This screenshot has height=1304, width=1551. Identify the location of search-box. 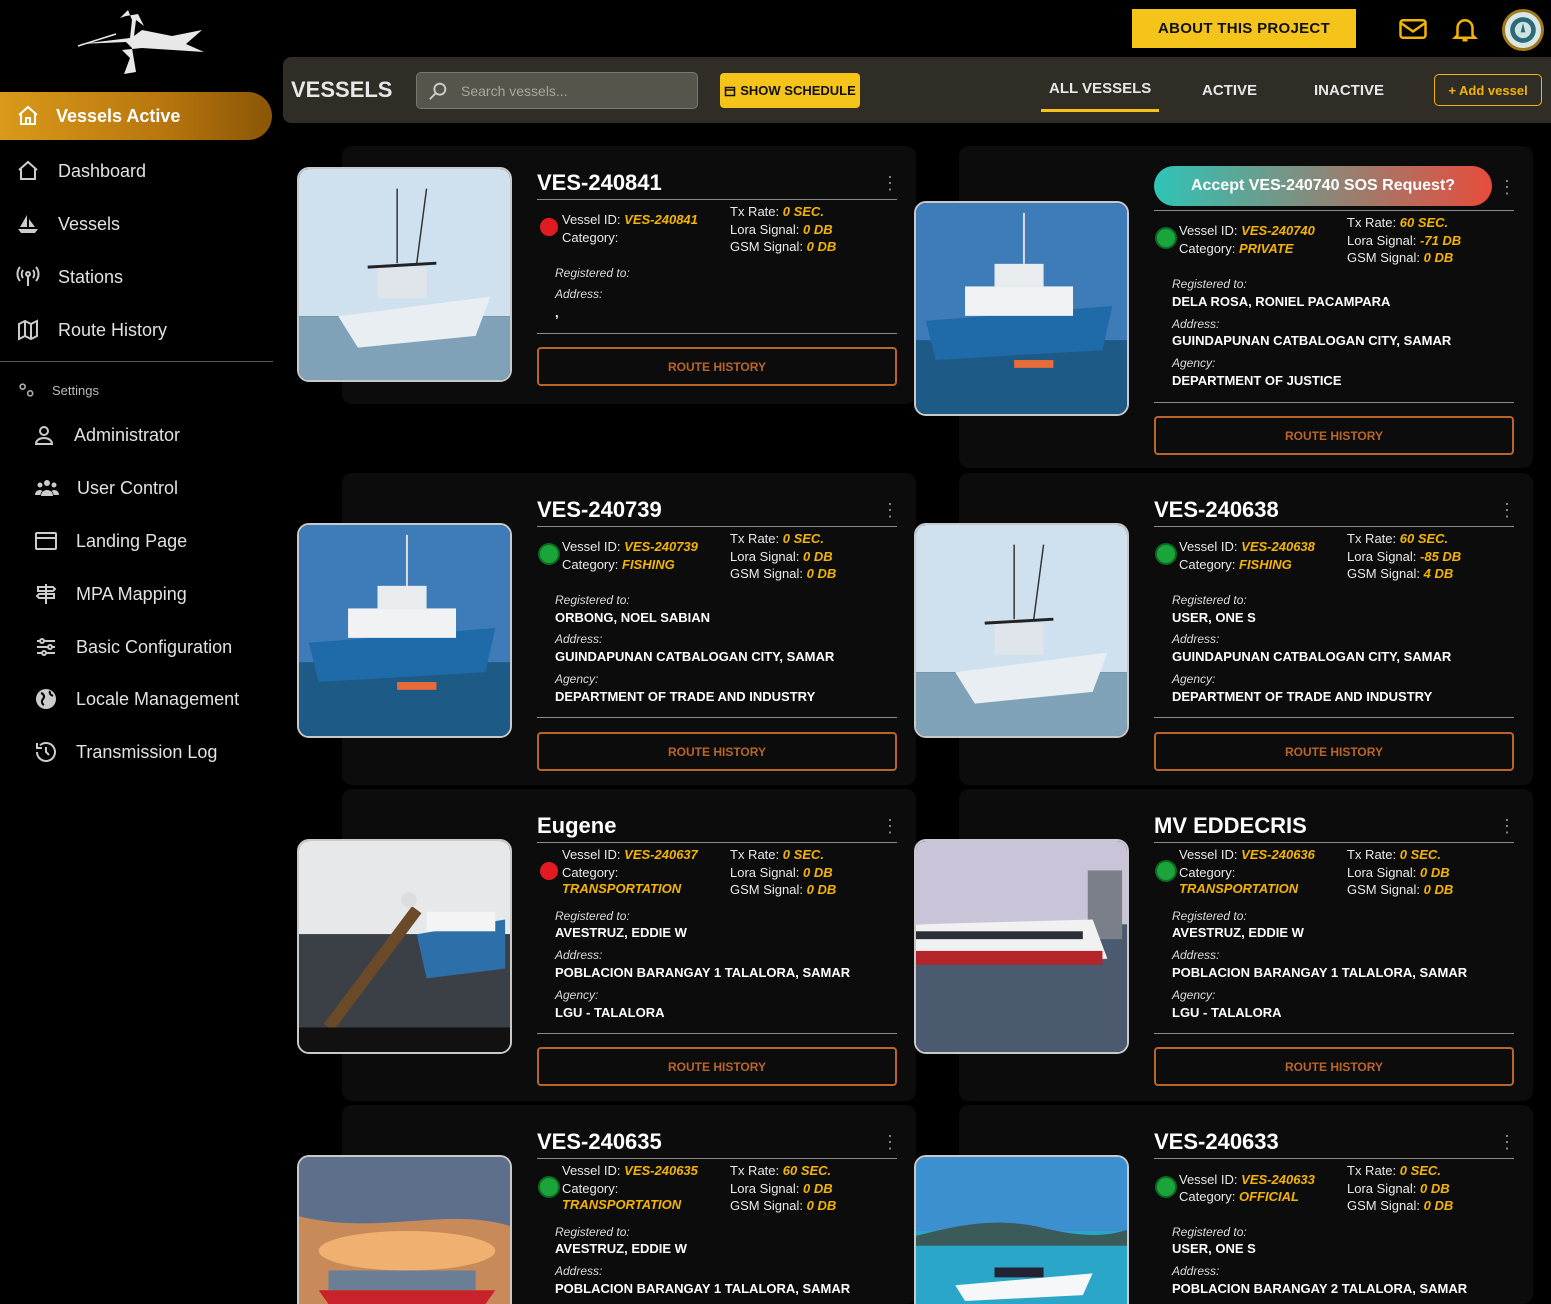
(557, 90).